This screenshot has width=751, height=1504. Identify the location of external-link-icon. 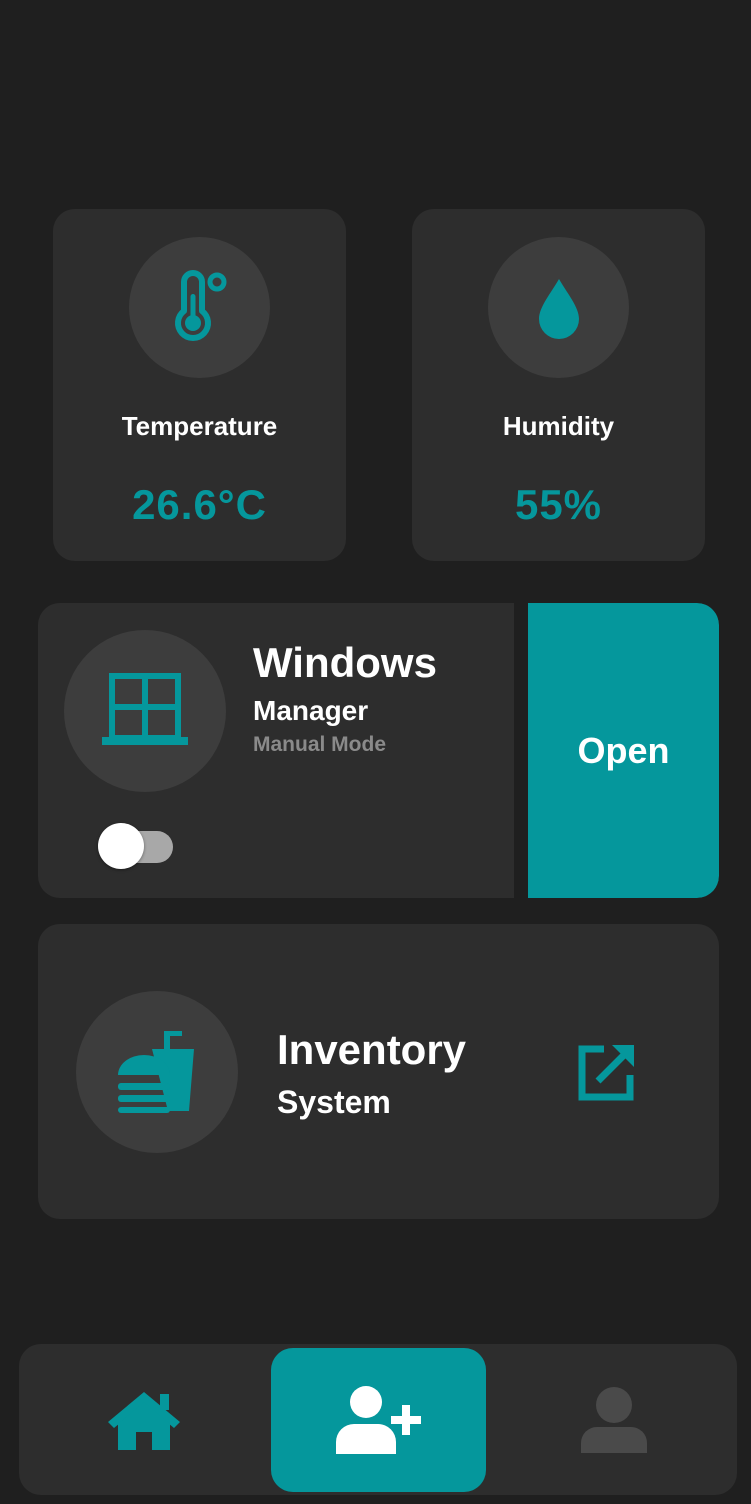
(608, 1071).